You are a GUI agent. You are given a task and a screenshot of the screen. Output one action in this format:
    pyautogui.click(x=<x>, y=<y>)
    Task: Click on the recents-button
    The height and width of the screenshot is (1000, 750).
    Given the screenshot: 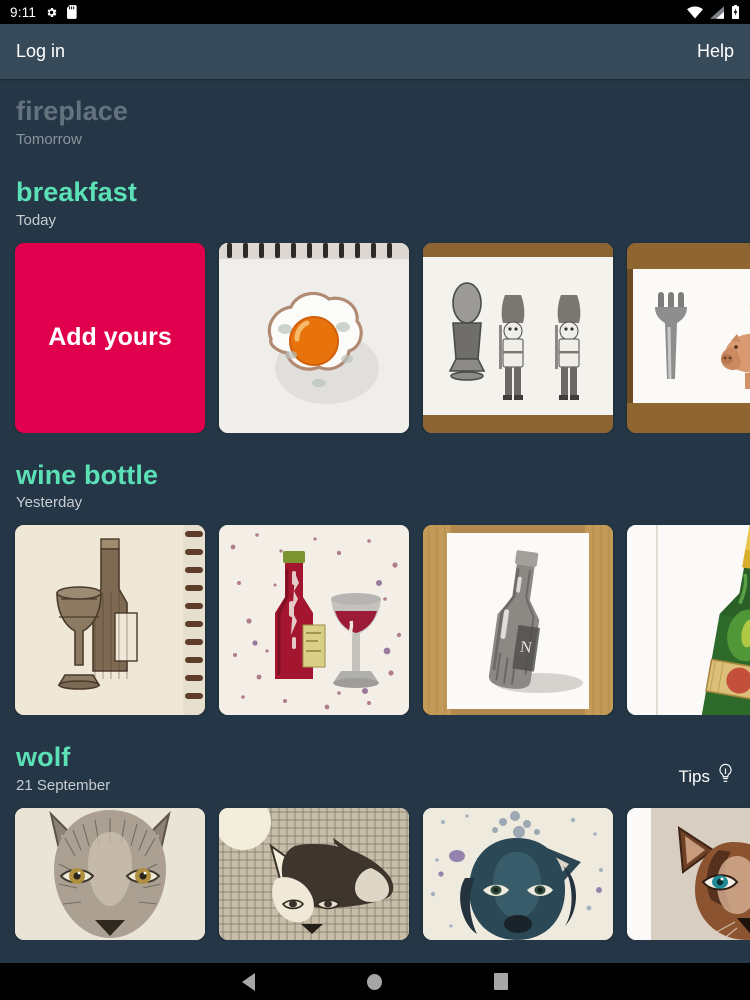 What is the action you would take?
    pyautogui.click(x=501, y=981)
    